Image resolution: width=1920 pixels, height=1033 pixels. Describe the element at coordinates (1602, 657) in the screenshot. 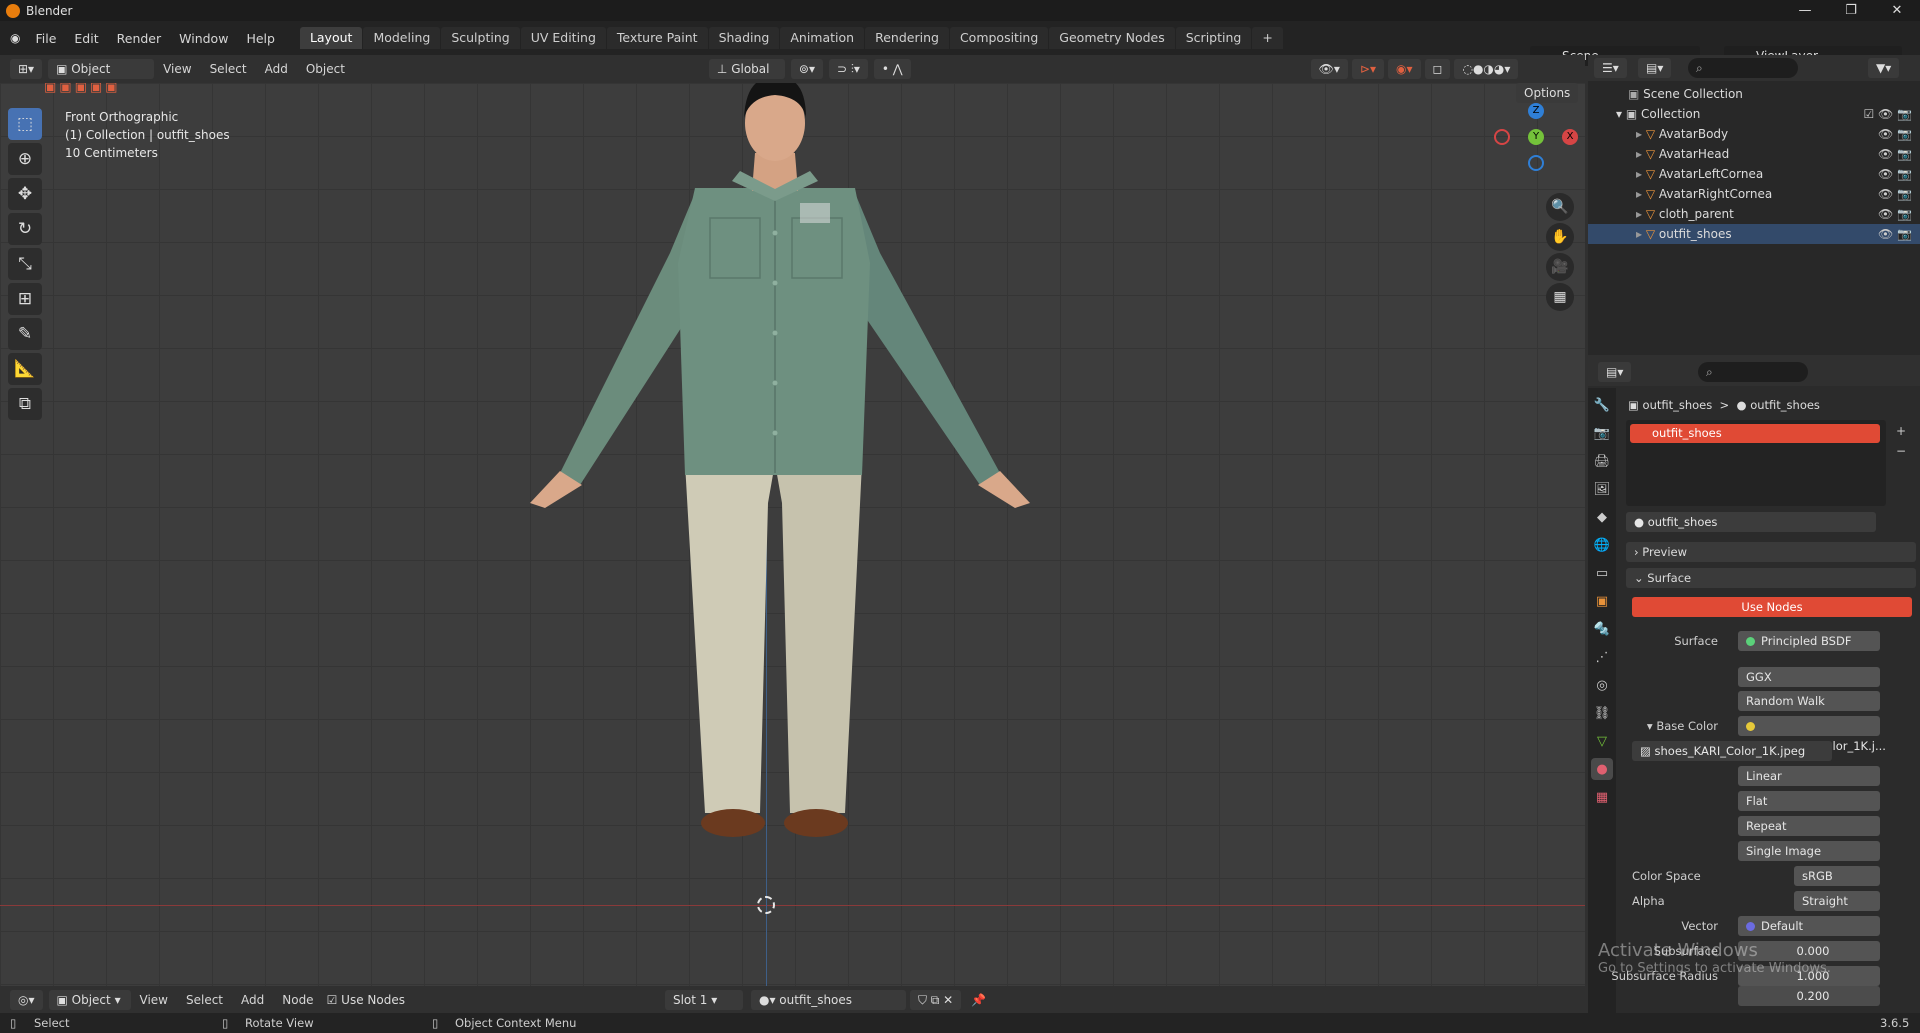

I see `particles-tab-icon: ⋰` at that location.